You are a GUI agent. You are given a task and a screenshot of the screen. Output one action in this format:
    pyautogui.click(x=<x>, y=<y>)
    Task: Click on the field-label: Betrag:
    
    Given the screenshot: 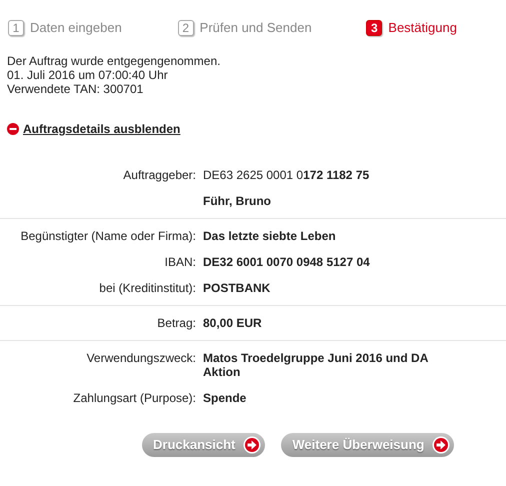 What is the action you would take?
    pyautogui.click(x=176, y=323)
    